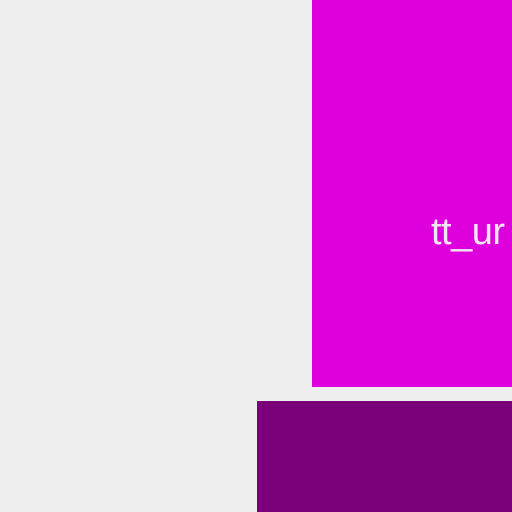 The width and height of the screenshot is (512, 512). Describe the element at coordinates (384, 456) in the screenshot. I see `purple-tile` at that location.